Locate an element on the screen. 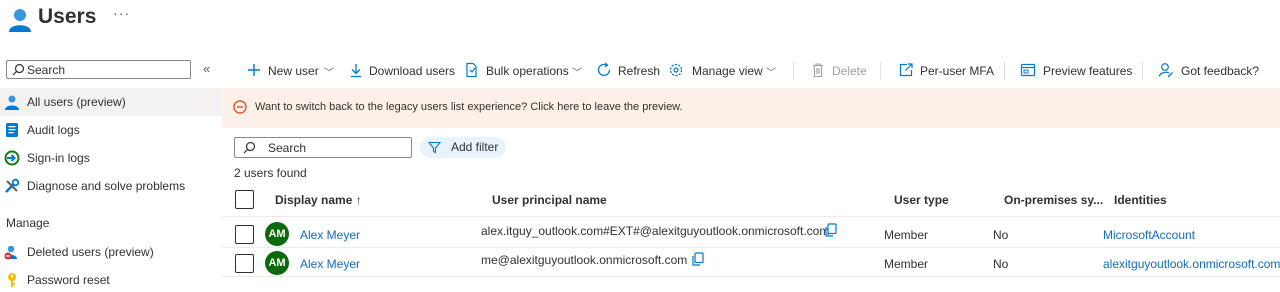  delete-button: Delete is located at coordinates (838, 70).